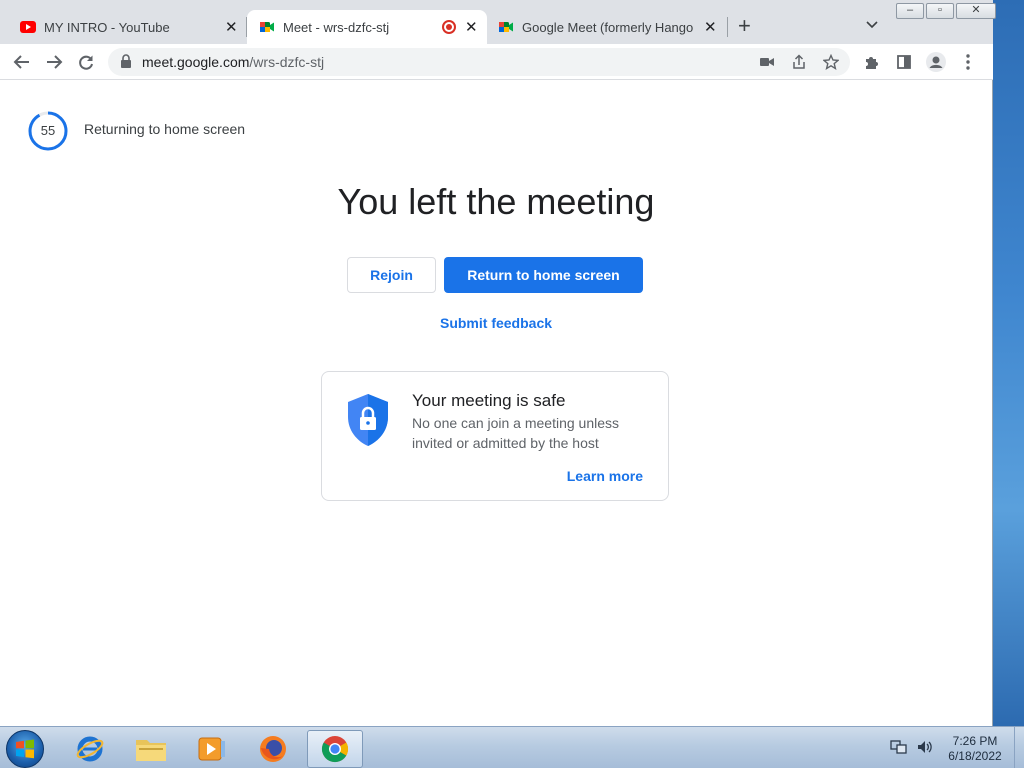 The image size is (1024, 768). Describe the element at coordinates (48, 130) in the screenshot. I see `countdown-number: 55` at that location.